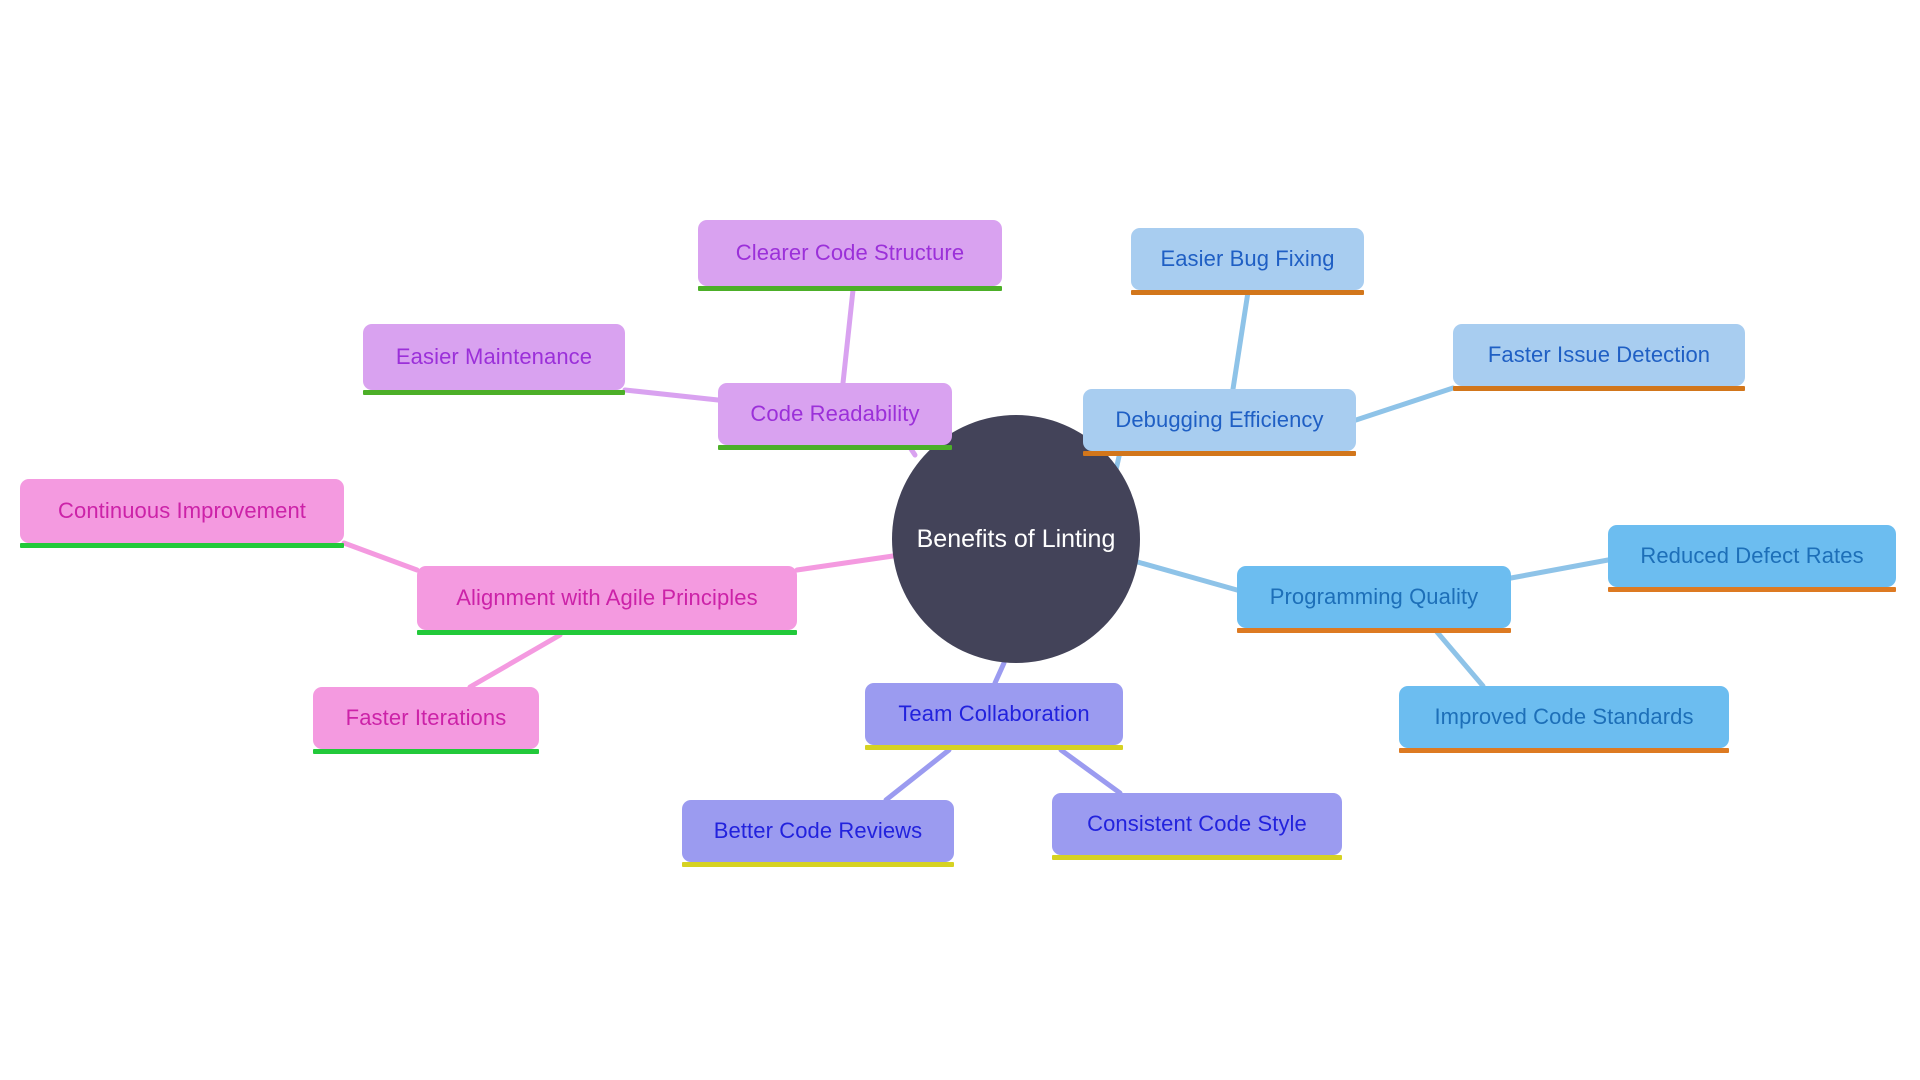  I want to click on node-easier-bug-fixing: Easier Bug Fixing, so click(1247, 261).